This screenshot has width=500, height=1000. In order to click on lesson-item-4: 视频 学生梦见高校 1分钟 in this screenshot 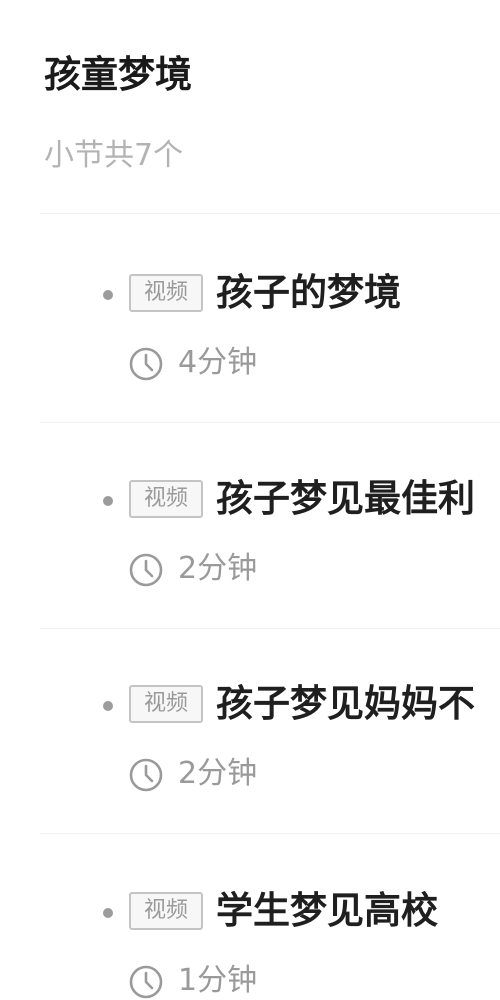, I will do `click(250, 936)`.